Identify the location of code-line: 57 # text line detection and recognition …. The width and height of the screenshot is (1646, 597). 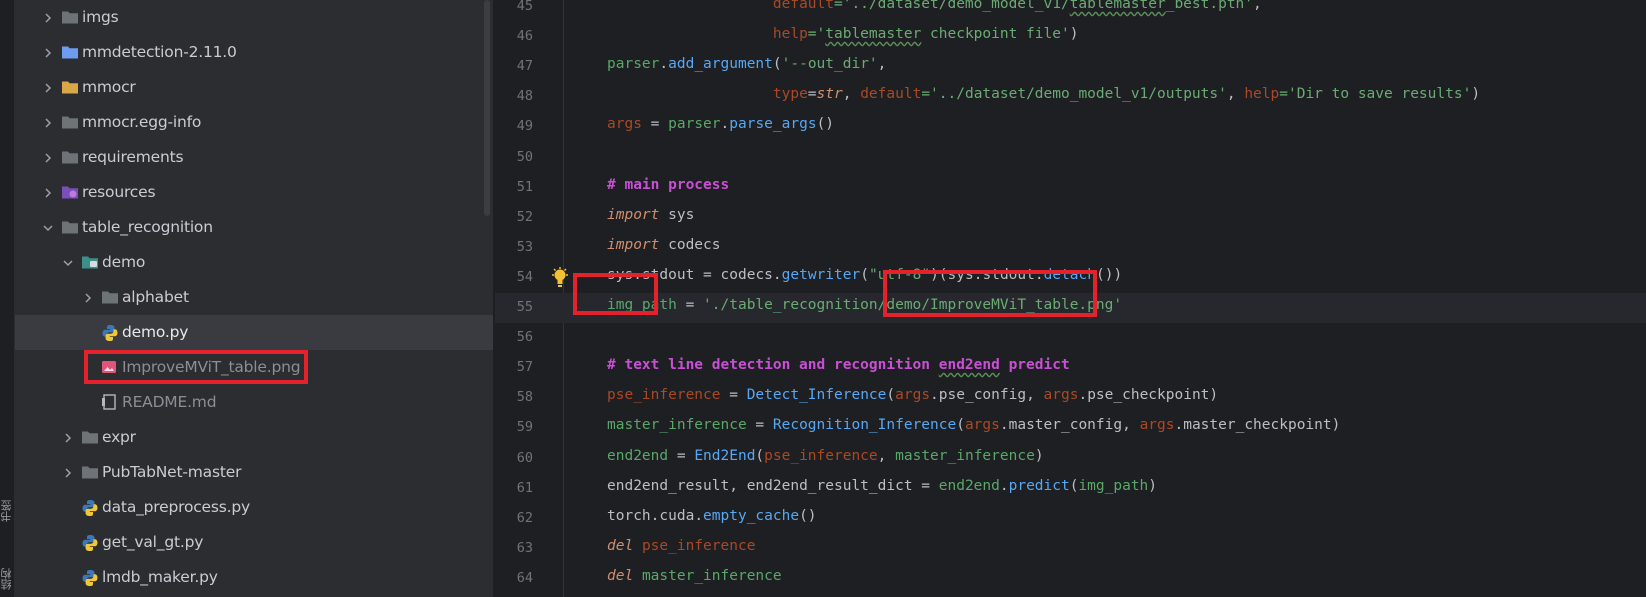
(1070, 368).